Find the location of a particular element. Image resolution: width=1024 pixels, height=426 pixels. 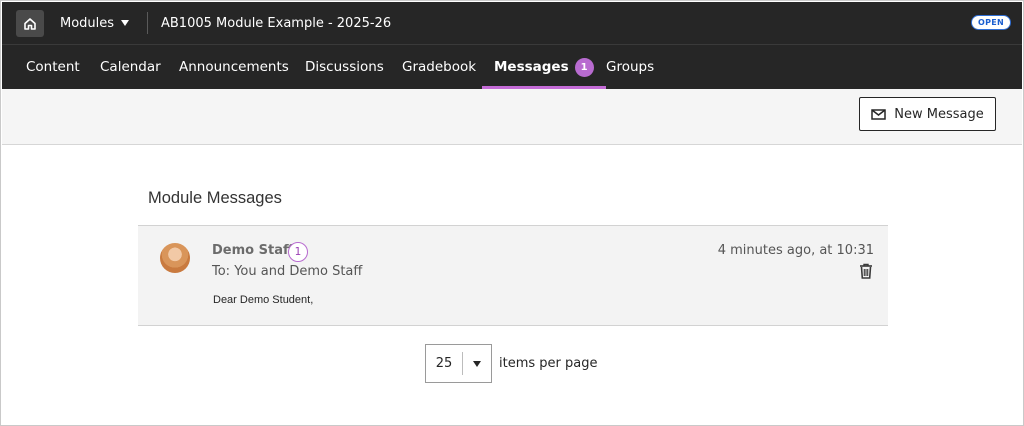

trash-icon is located at coordinates (866, 271).